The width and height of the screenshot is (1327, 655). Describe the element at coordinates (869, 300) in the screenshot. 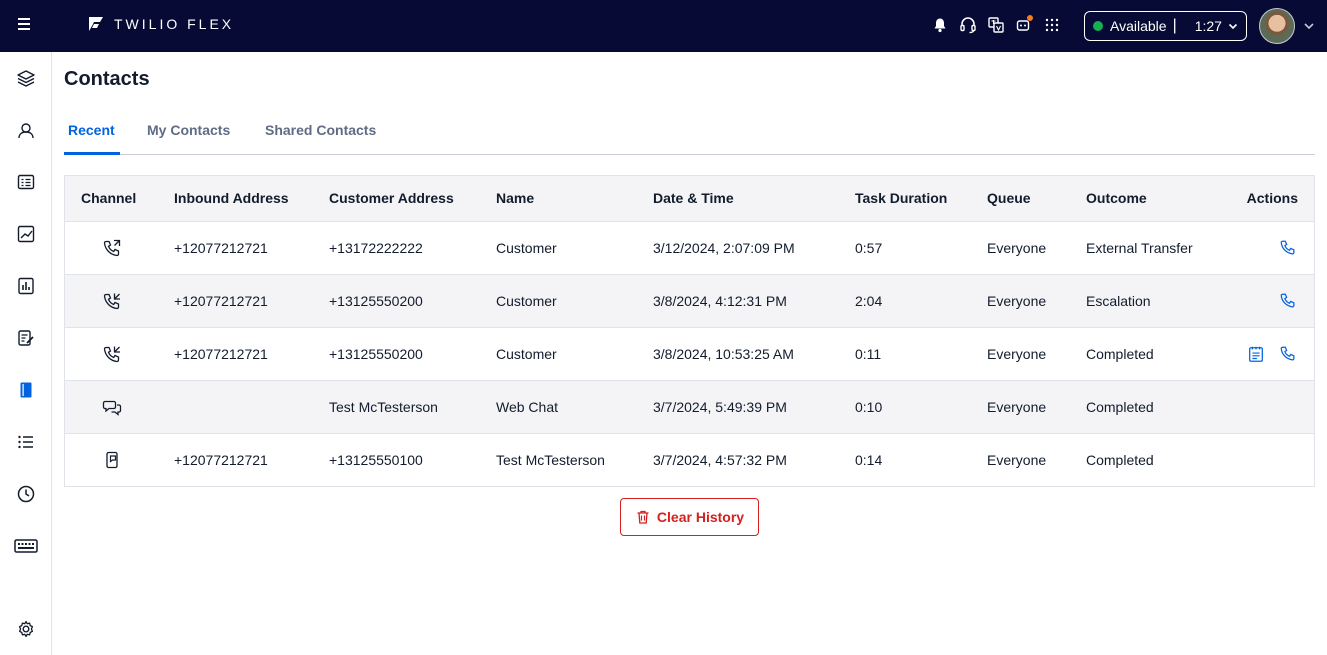

I see `task-duration: 2:04` at that location.